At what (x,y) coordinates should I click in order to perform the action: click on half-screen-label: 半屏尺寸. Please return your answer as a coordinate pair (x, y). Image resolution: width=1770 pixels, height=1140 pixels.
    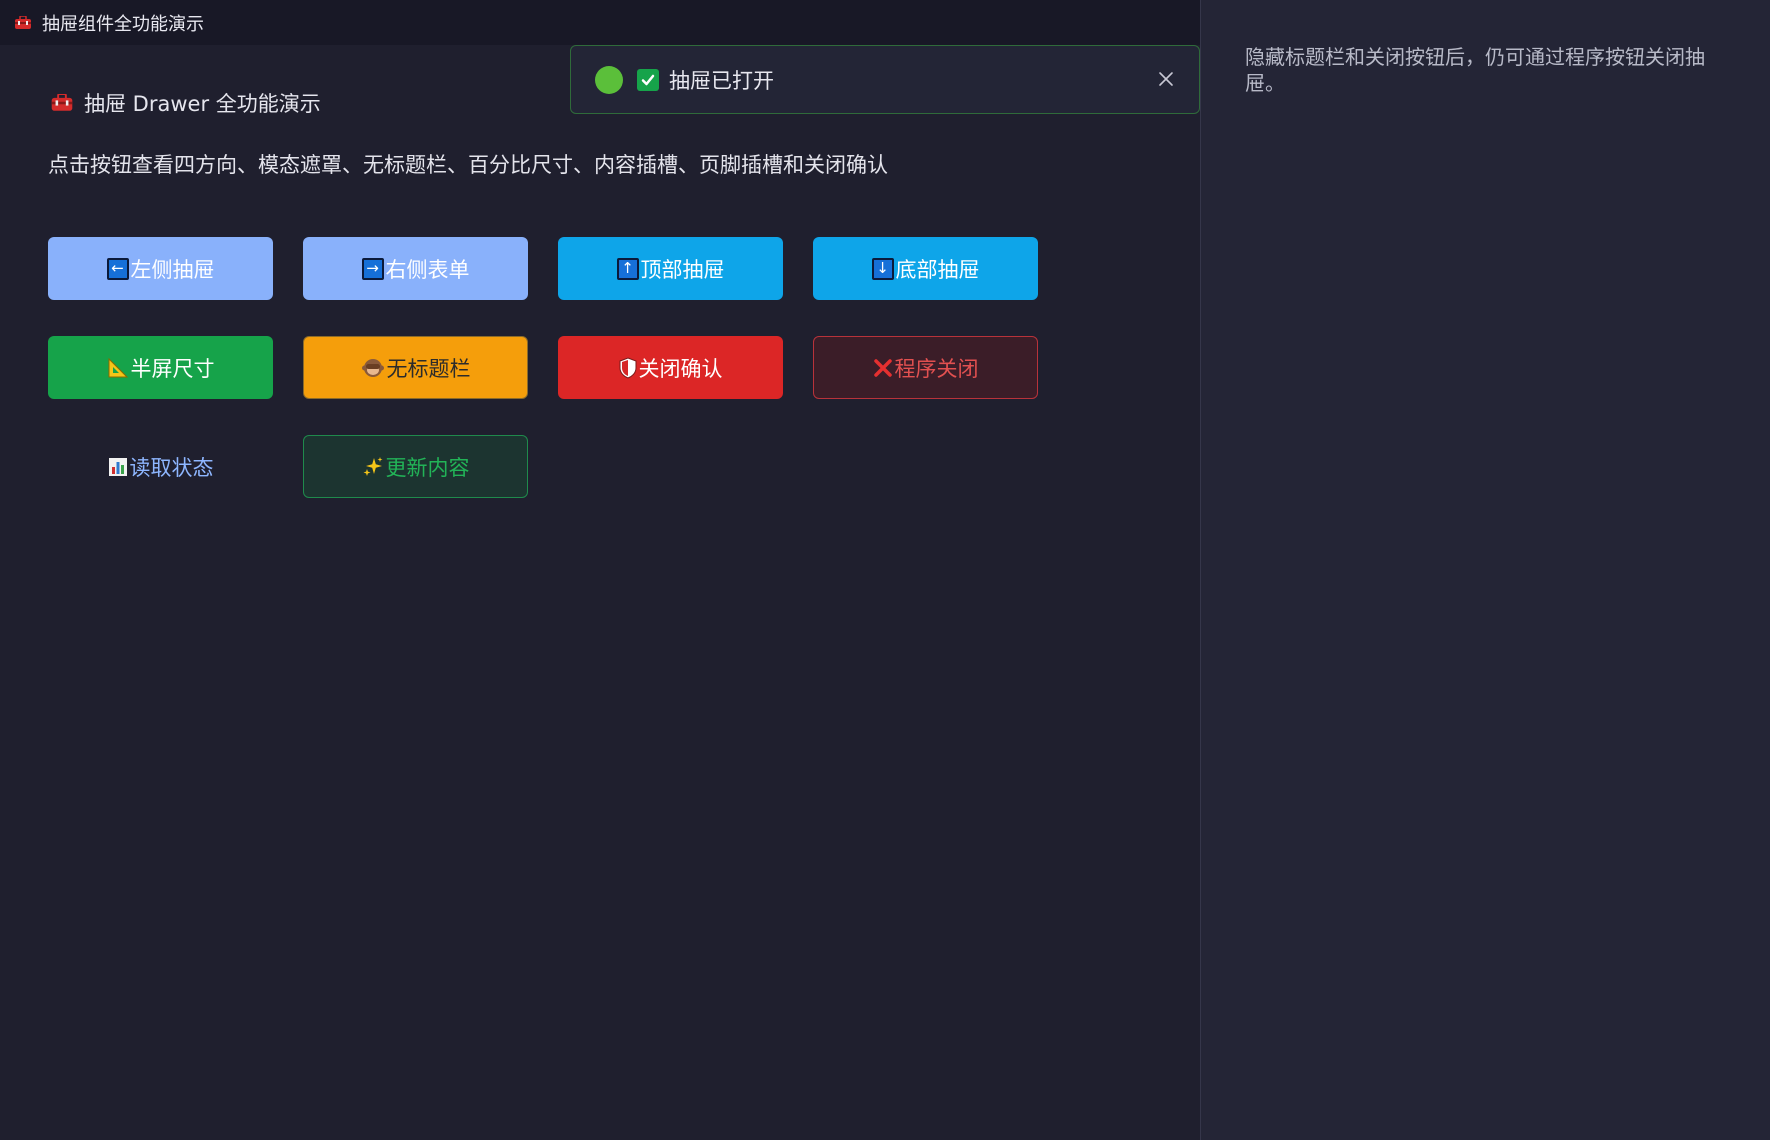
    Looking at the image, I should click on (172, 368).